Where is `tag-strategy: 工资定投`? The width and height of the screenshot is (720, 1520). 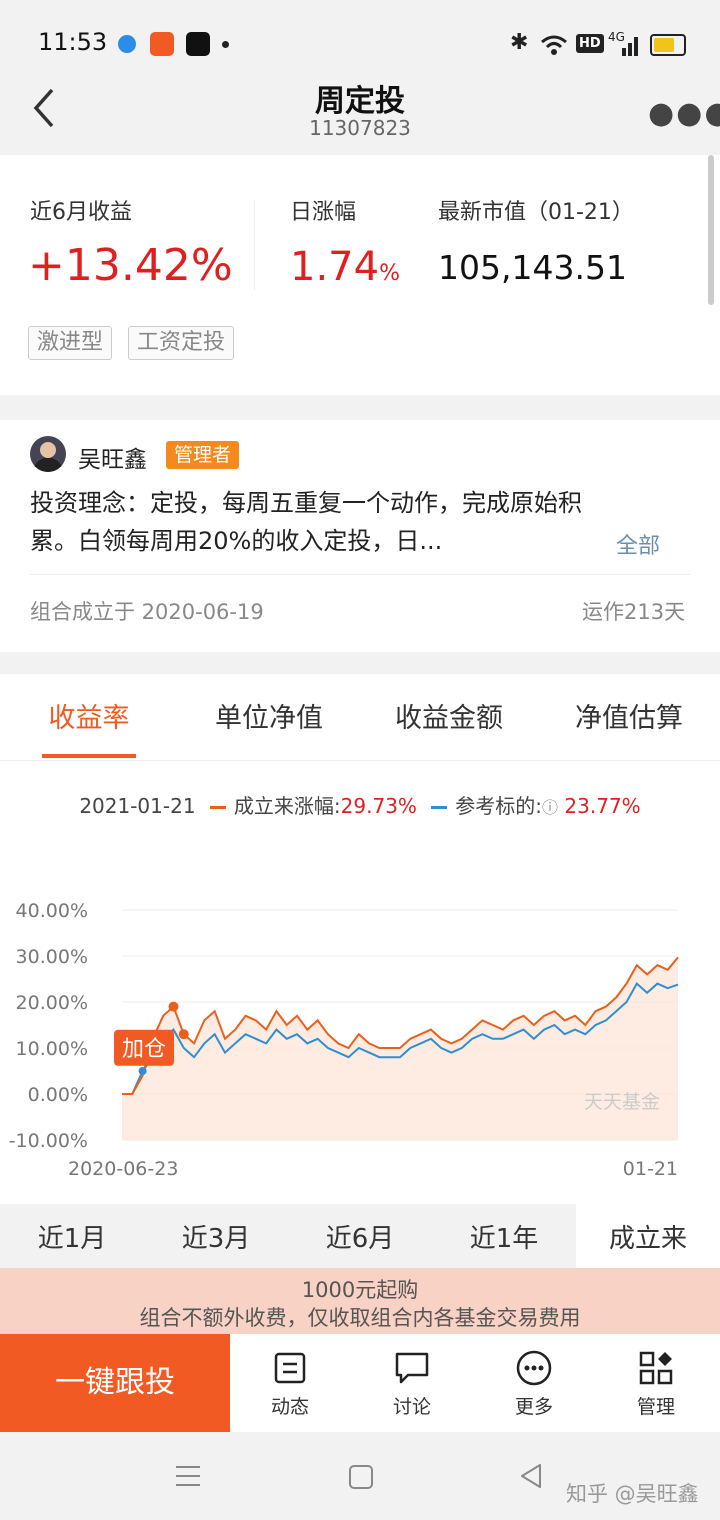
tag-strategy: 工资定投 is located at coordinates (181, 343).